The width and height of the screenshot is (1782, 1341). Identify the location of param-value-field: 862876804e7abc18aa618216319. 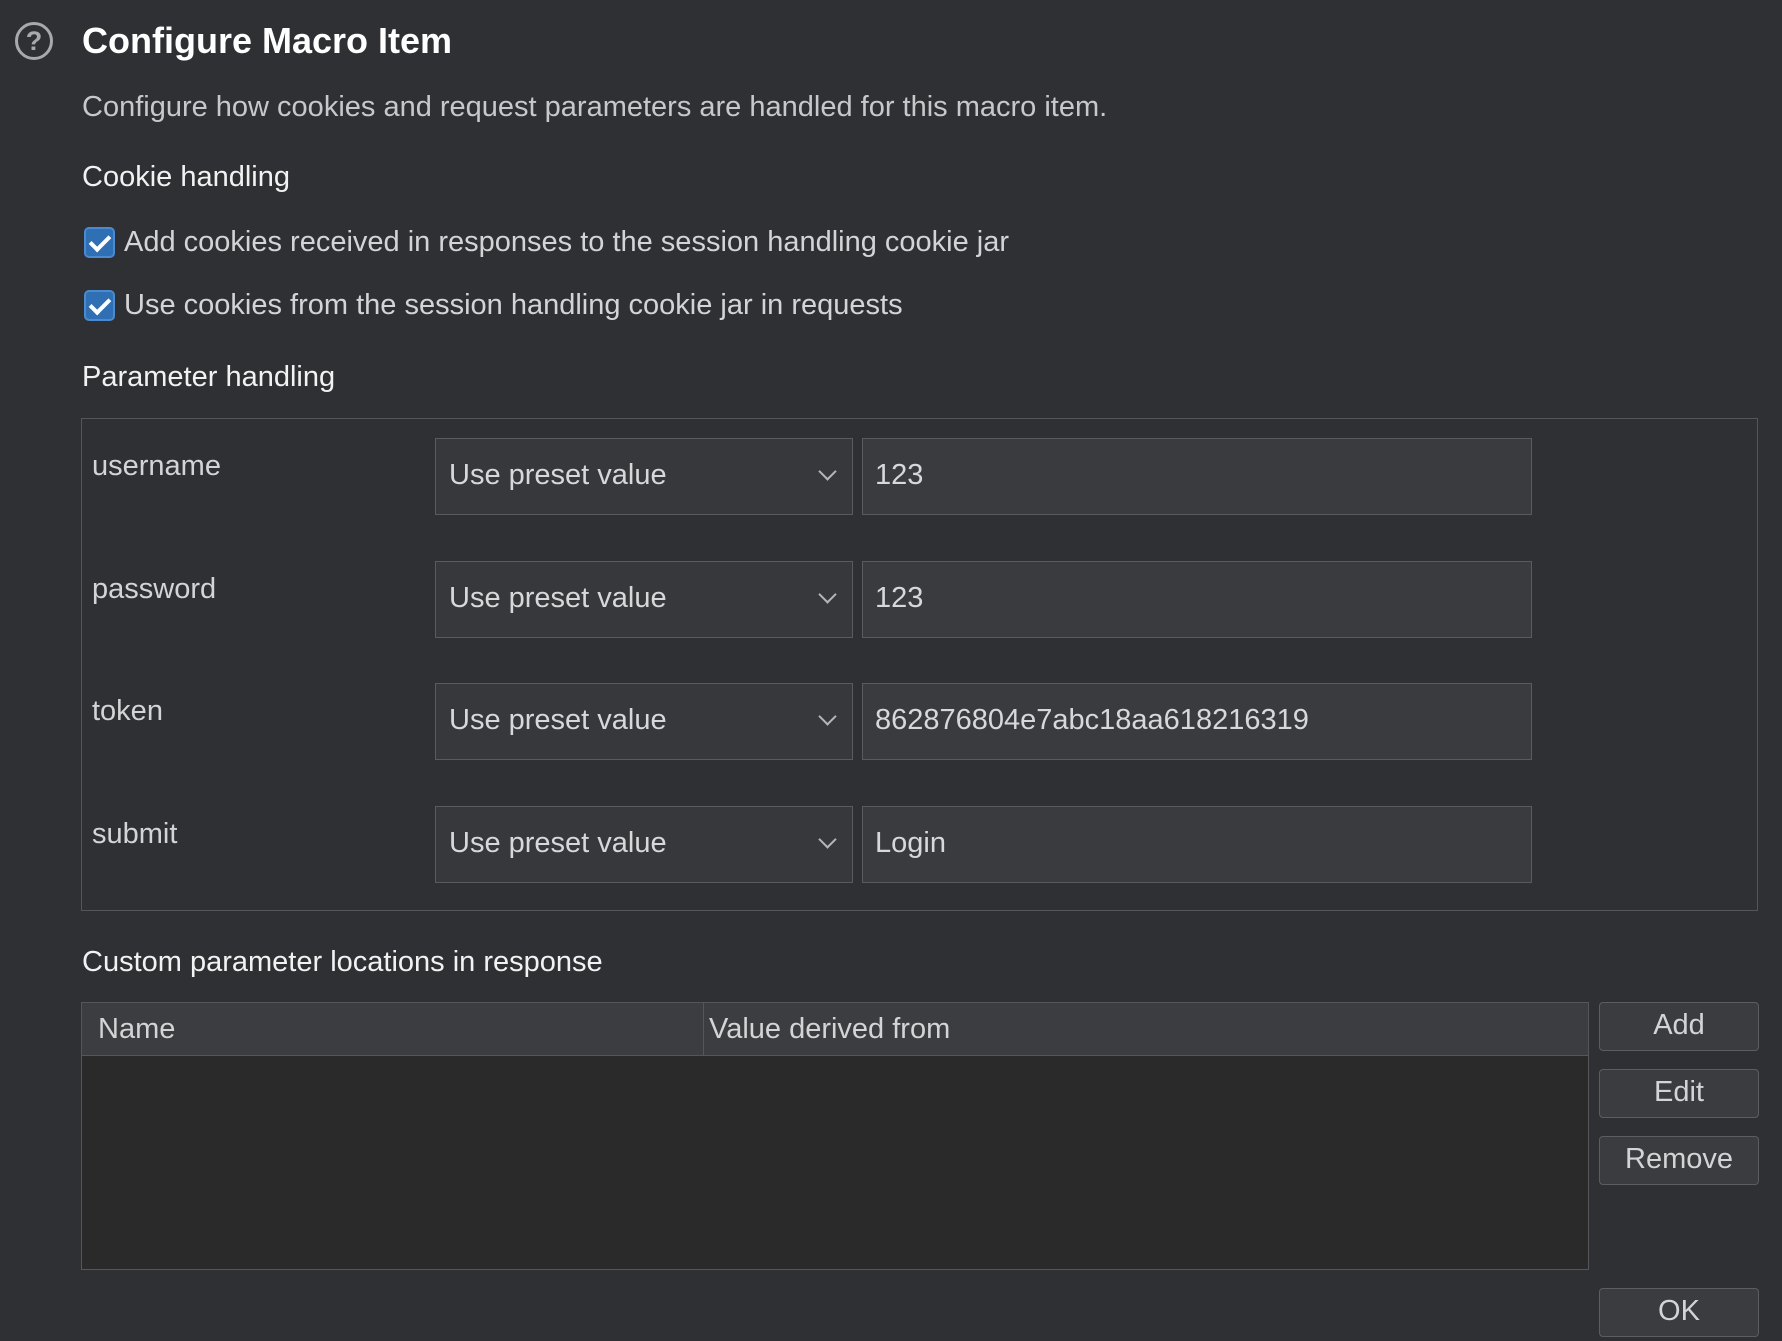
(1197, 721).